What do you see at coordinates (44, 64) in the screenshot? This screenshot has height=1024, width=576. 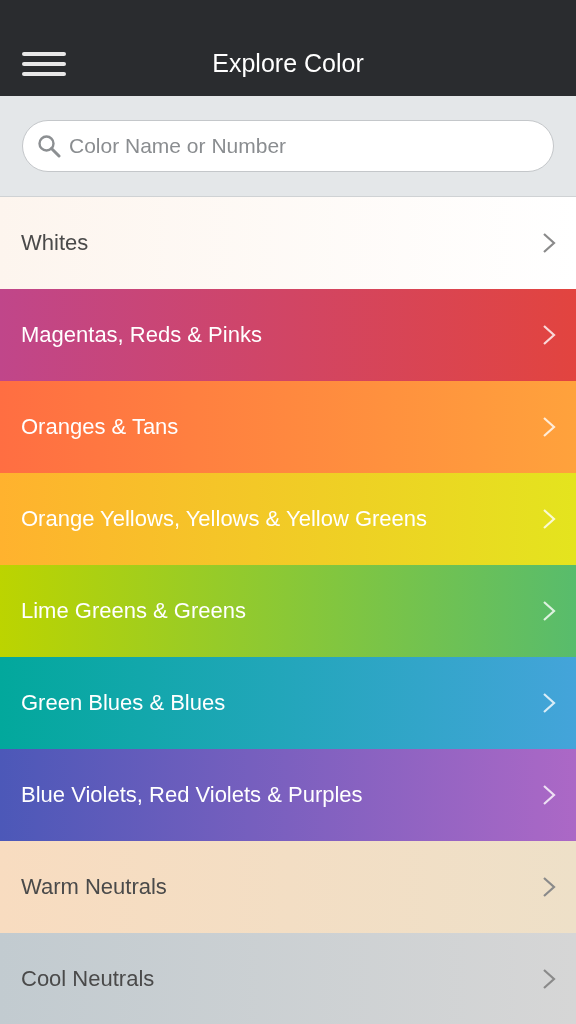 I see `menu-icon` at bounding box center [44, 64].